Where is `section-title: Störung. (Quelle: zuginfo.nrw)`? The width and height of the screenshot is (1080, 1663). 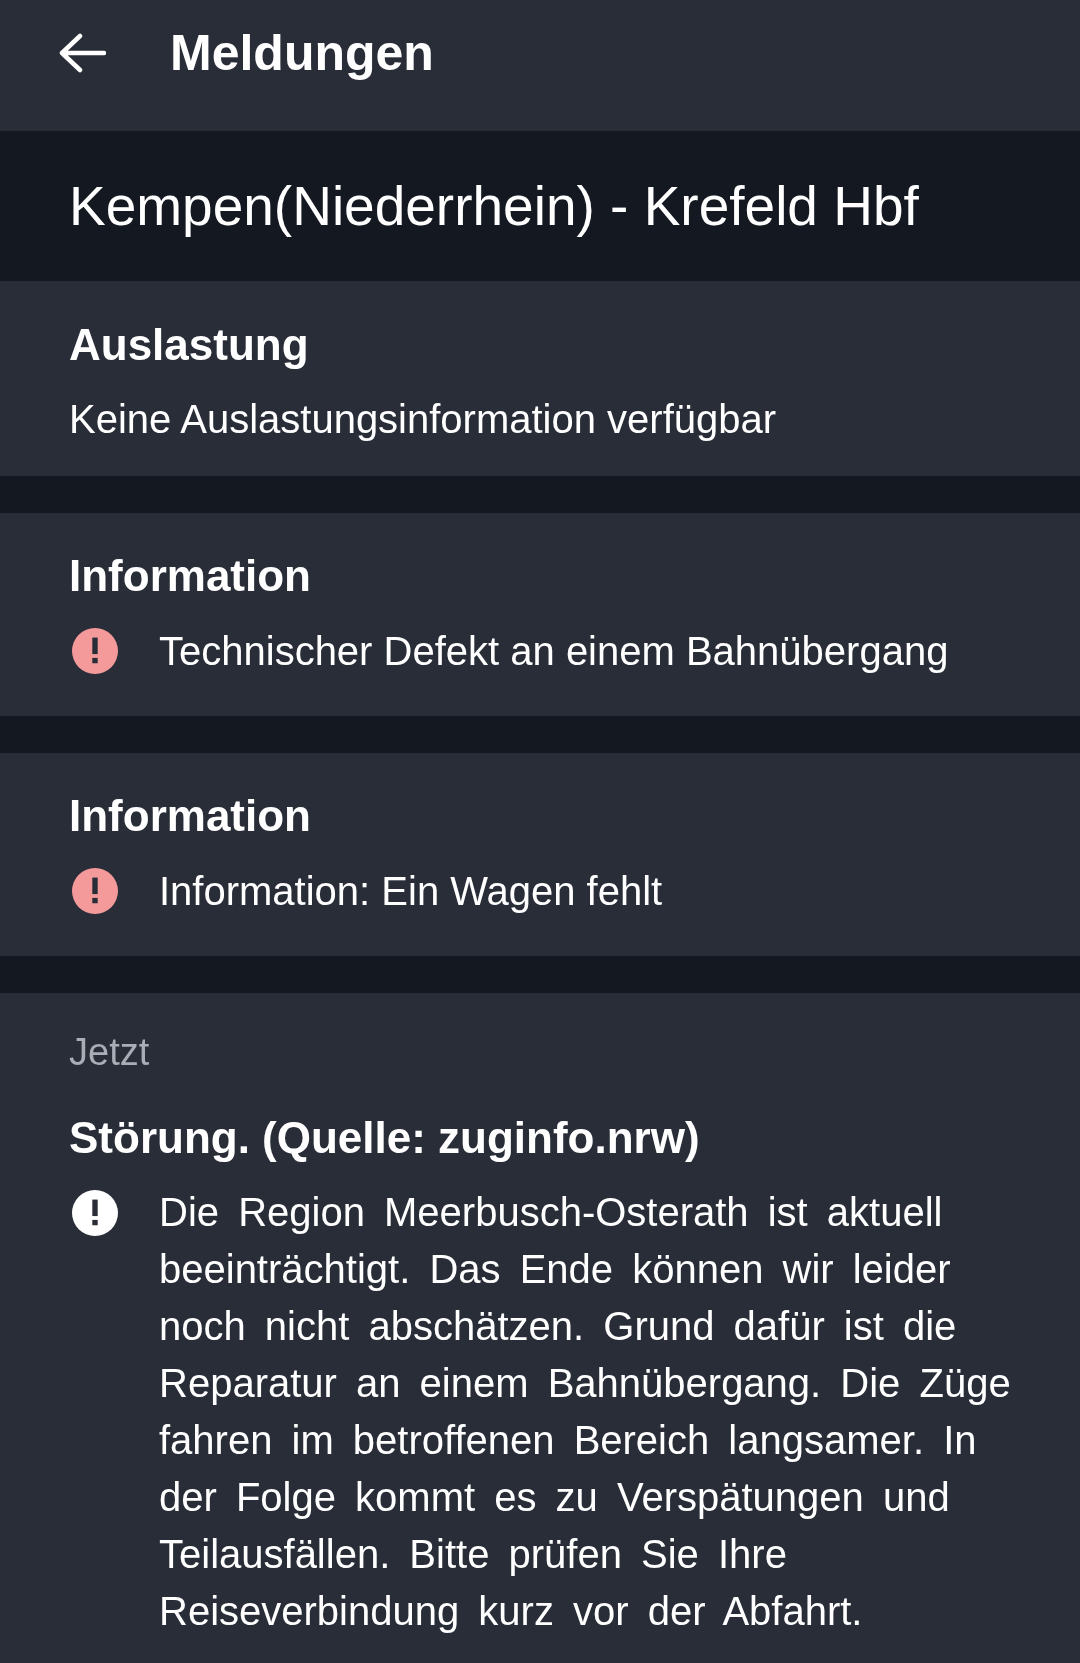 section-title: Störung. (Quelle: zuginfo.nrw) is located at coordinates (385, 1138).